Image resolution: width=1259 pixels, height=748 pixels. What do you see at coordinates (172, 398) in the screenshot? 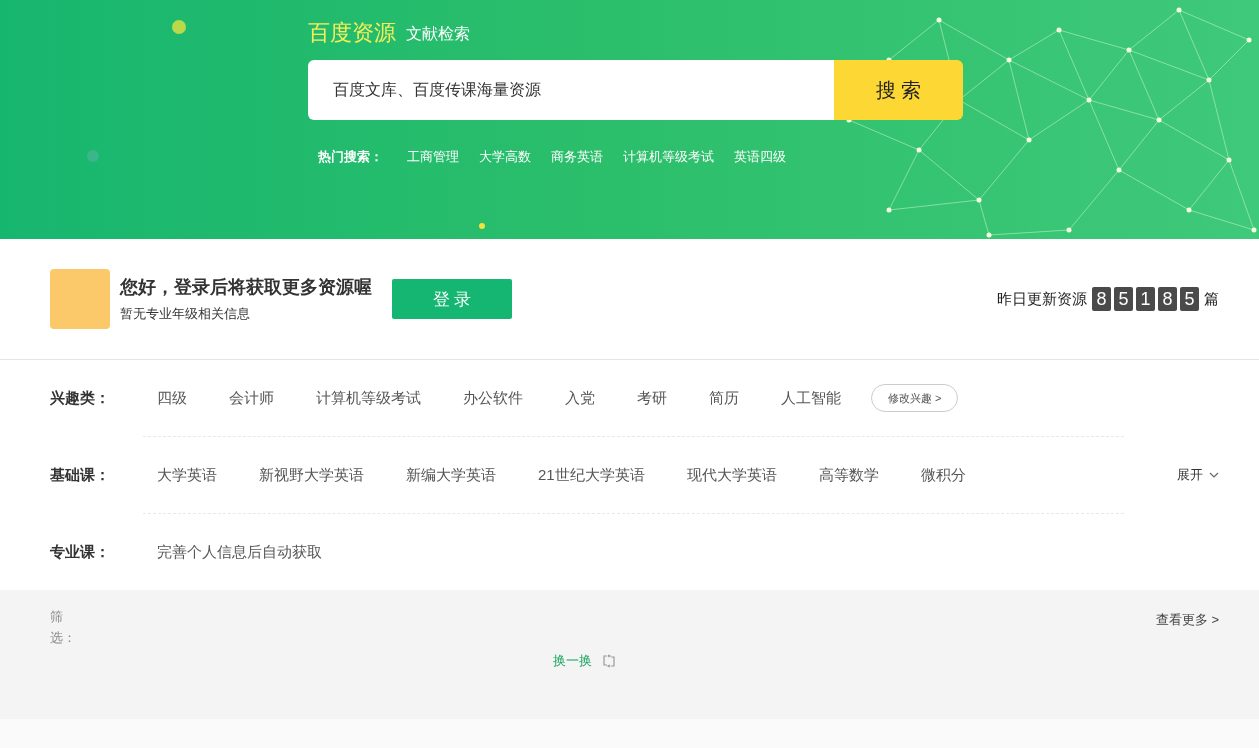
I see `category-link: 四级` at bounding box center [172, 398].